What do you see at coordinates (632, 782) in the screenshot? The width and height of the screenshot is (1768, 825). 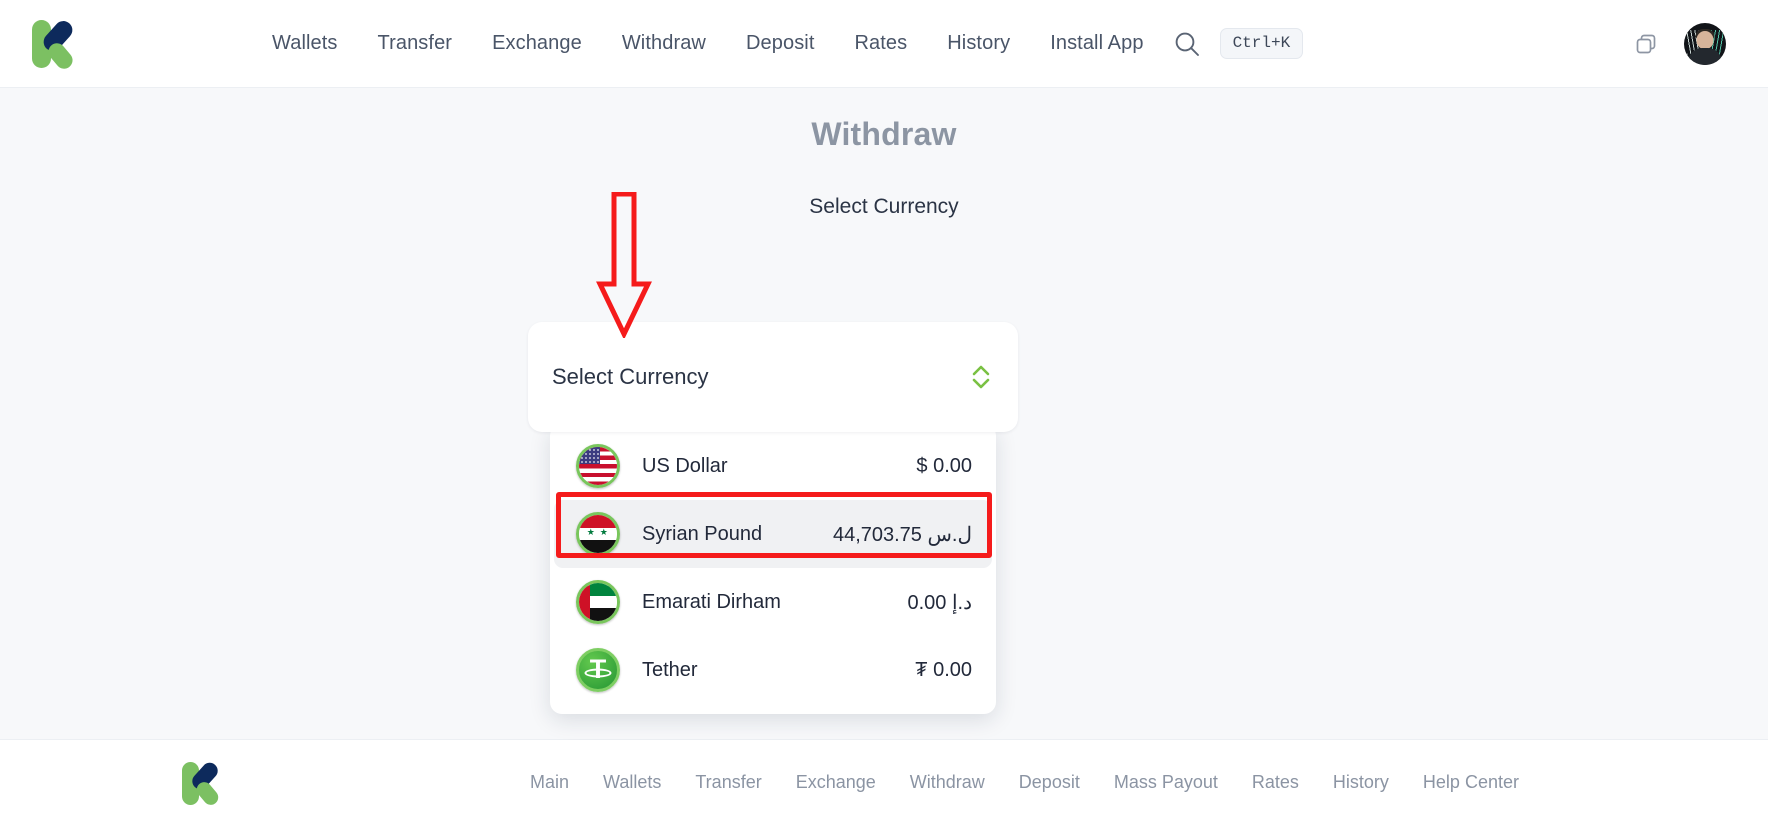 I see `footer-item-wallets: Wallets` at bounding box center [632, 782].